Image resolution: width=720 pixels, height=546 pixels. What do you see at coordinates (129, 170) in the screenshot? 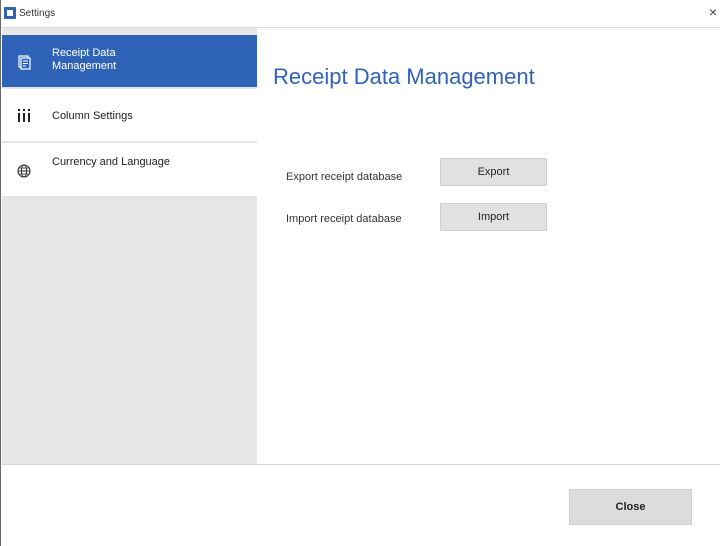
I see `sidebar-item-currency-and-language: Currency and Language` at bounding box center [129, 170].